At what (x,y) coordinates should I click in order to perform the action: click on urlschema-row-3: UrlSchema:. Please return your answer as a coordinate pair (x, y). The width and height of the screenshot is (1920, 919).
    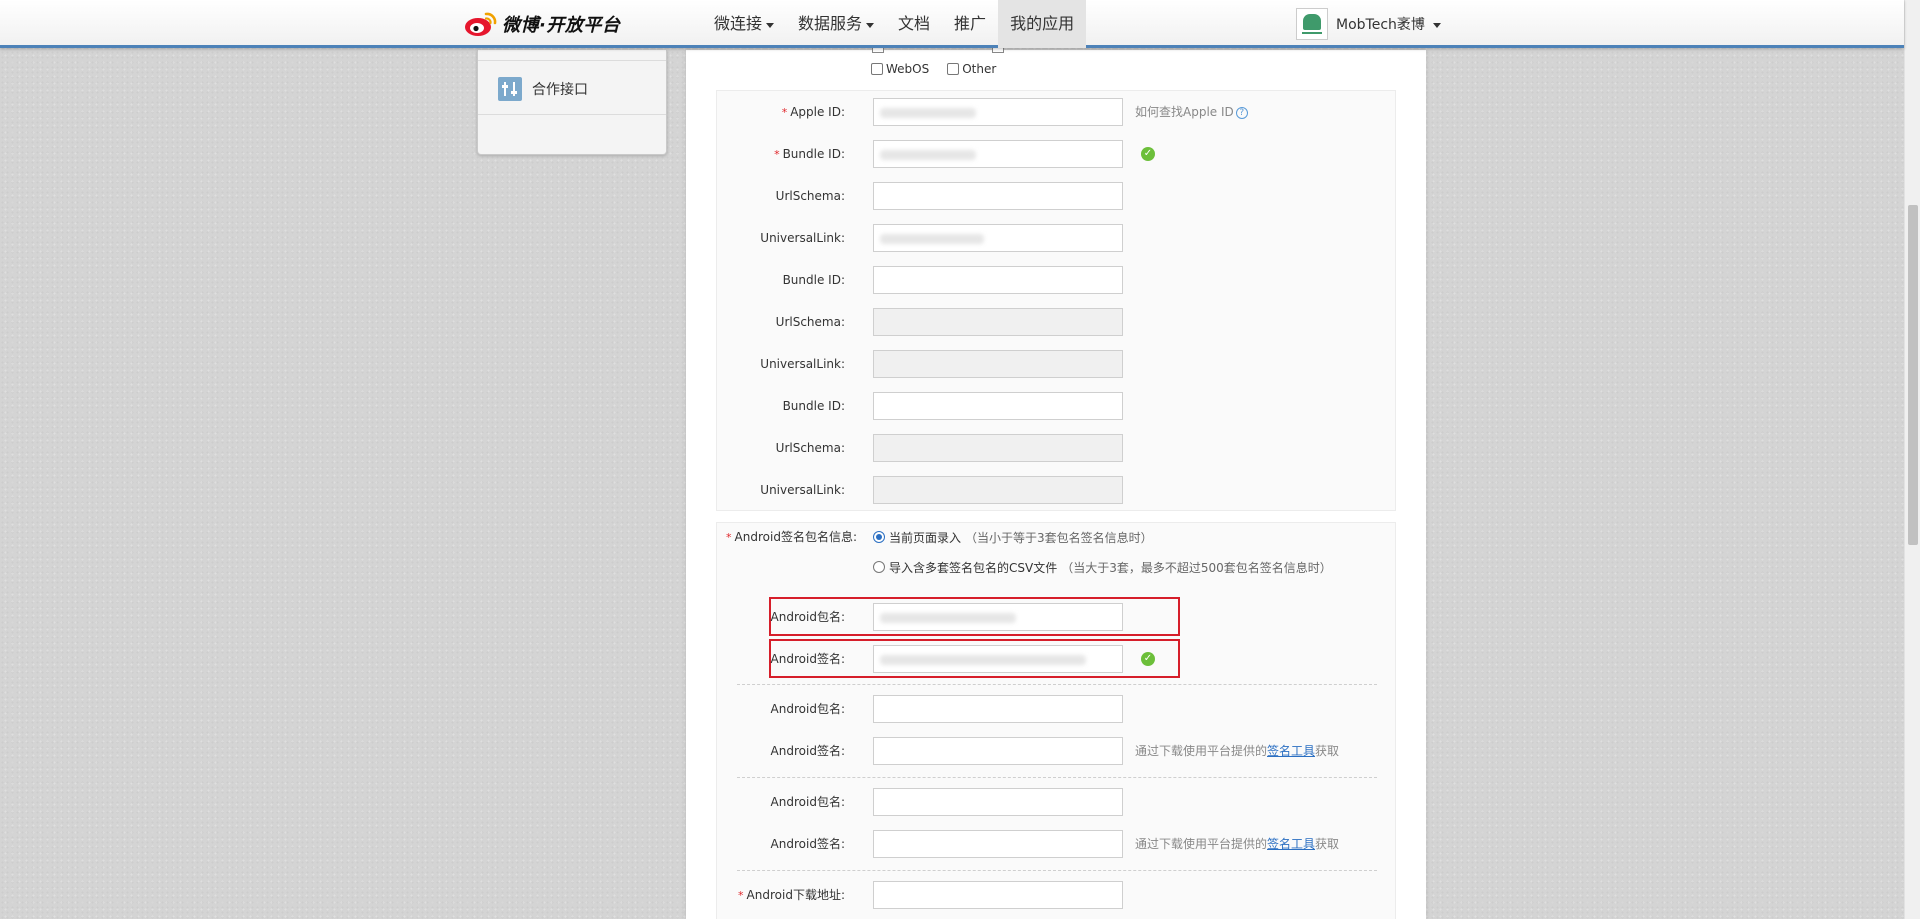
    Looking at the image, I should click on (1056, 448).